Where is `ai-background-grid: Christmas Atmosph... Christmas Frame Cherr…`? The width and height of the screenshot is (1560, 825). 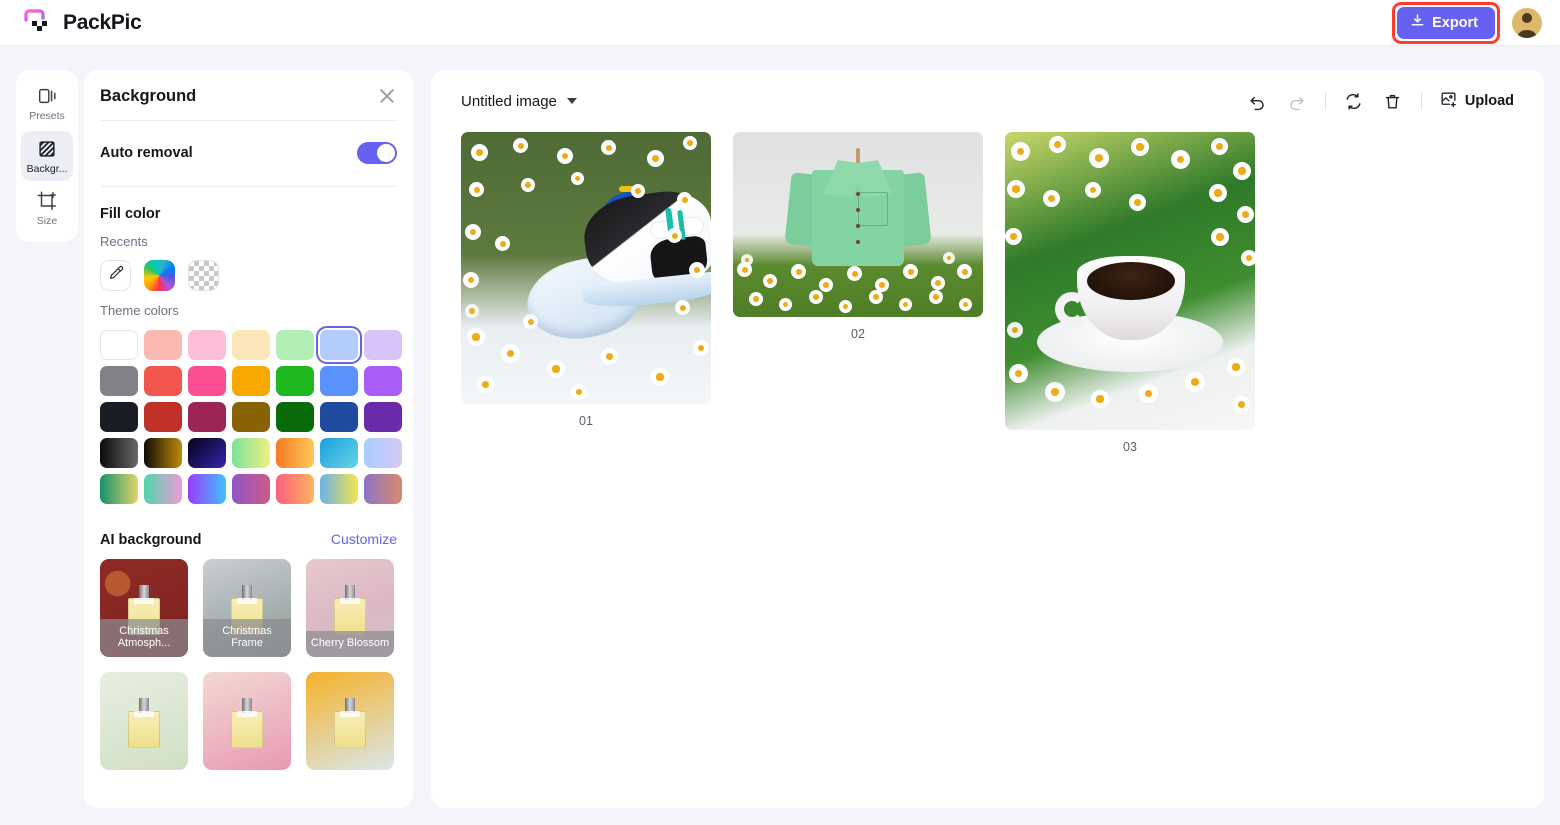
ai-background-grid: Christmas Atmosph... Christmas Frame Cherr… is located at coordinates (248, 664).